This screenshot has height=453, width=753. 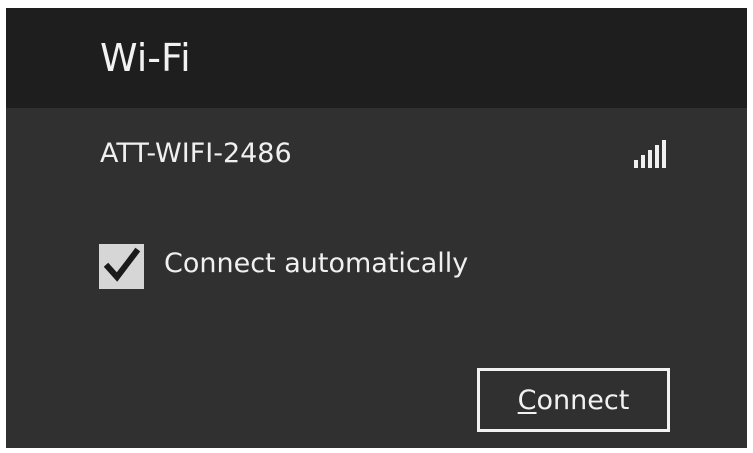 I want to click on connect-automatically-label: Connect automatically, so click(x=316, y=263).